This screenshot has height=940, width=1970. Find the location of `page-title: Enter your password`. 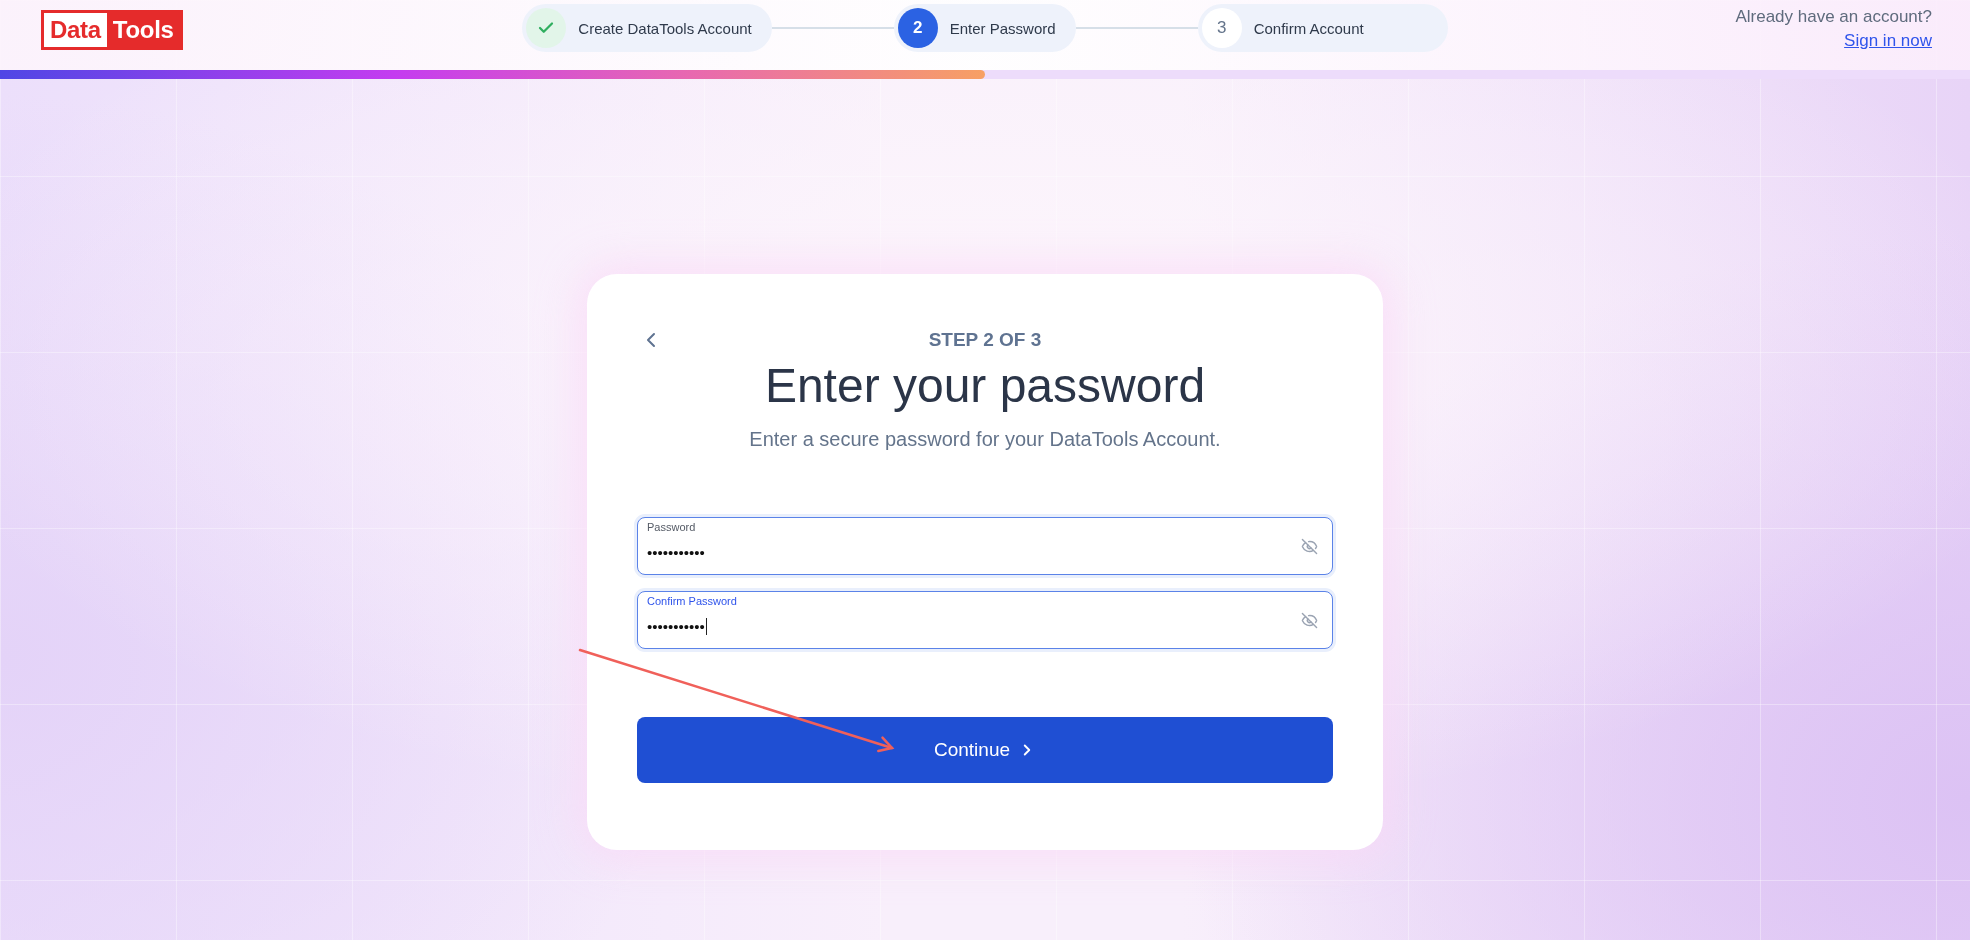

page-title: Enter your password is located at coordinates (985, 386).